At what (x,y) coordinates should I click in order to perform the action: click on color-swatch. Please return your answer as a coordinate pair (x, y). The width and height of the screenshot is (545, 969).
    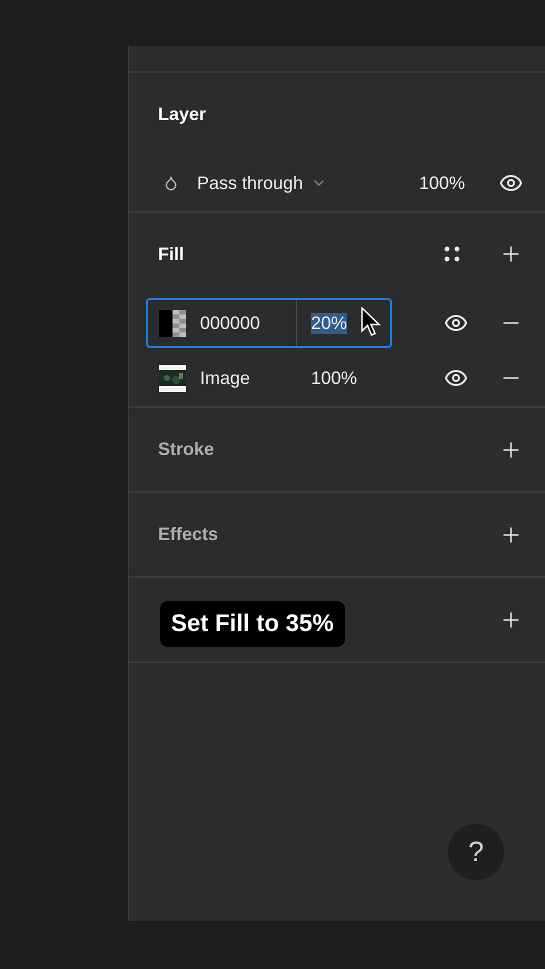
    Looking at the image, I should click on (172, 323).